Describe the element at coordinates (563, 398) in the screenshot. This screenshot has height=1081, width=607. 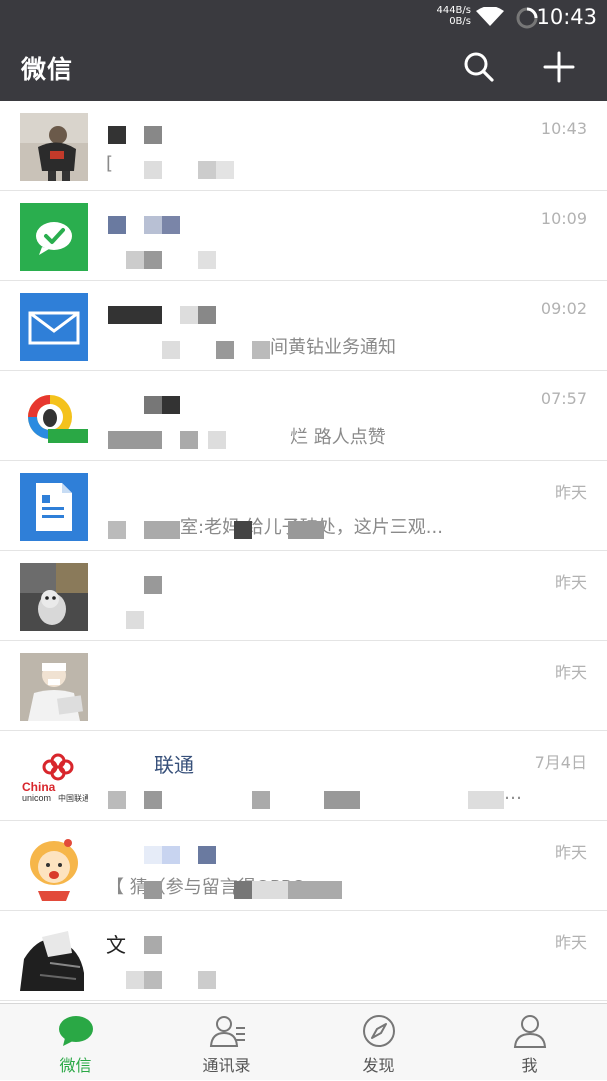
I see `chat-time: 07:57` at that location.